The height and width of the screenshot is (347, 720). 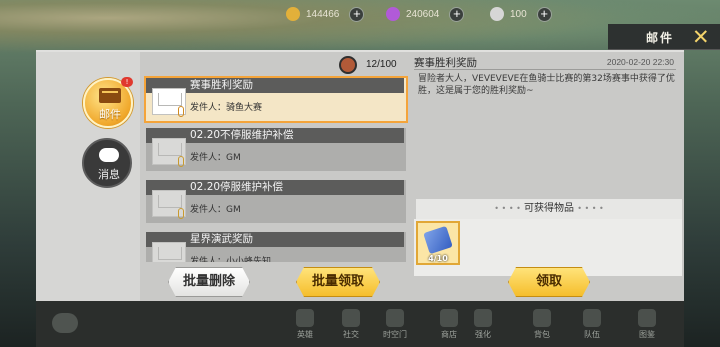 I want to click on claim-button: 领取, so click(x=549, y=282).